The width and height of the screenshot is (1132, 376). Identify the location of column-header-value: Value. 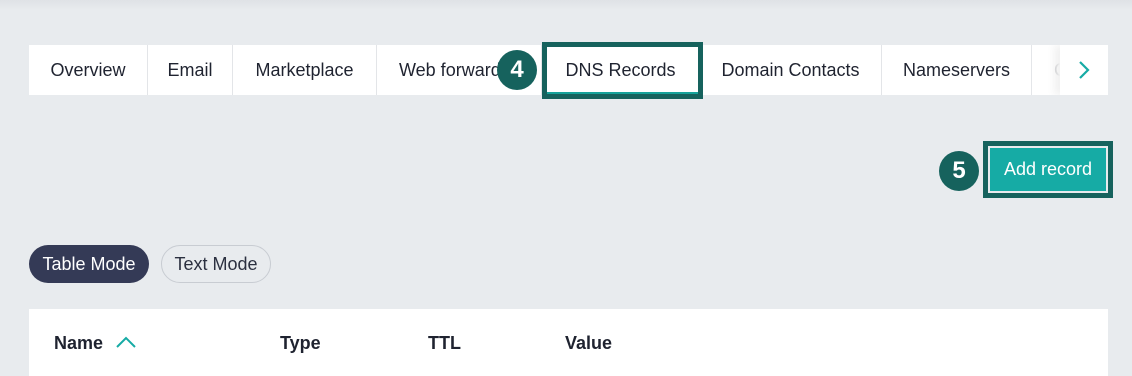
(588, 343).